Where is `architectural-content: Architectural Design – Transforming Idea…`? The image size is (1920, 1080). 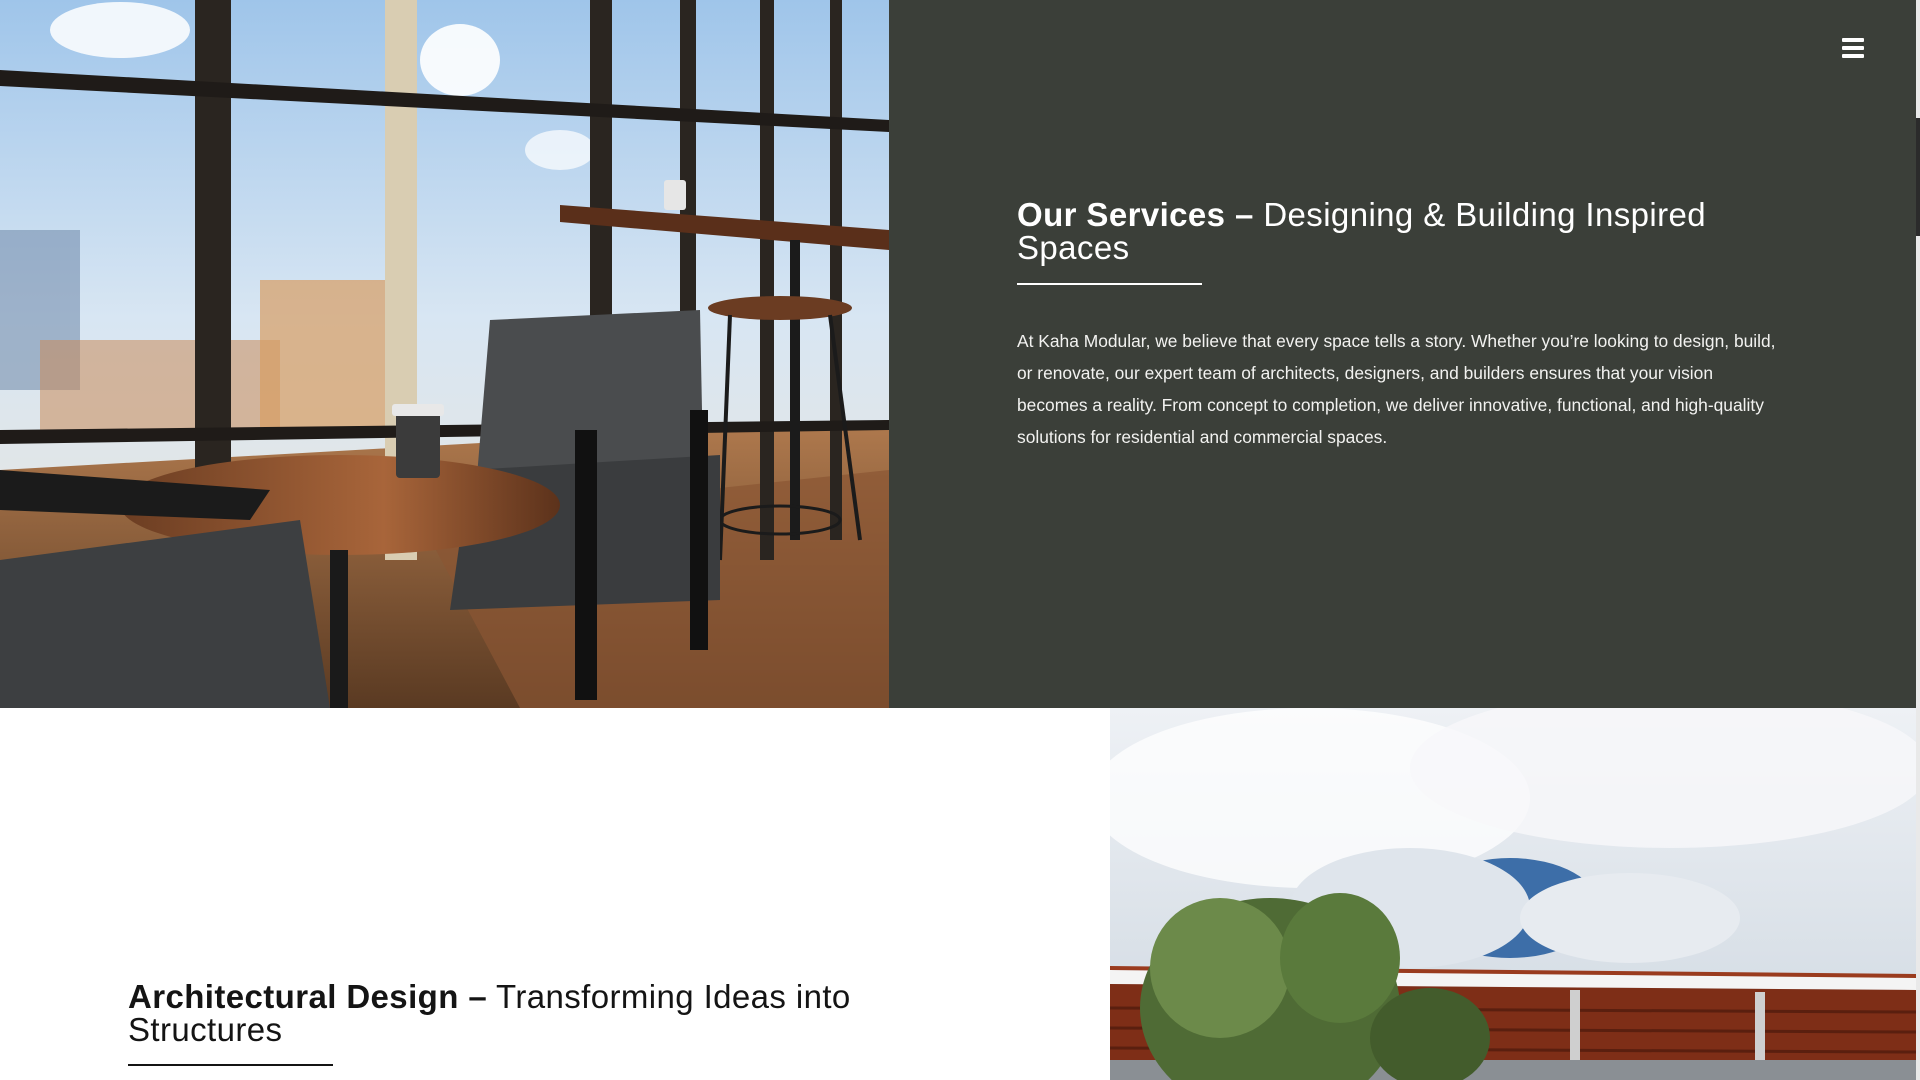
architectural-content: Architectural Design – Transforming Idea… is located at coordinates (558, 1023).